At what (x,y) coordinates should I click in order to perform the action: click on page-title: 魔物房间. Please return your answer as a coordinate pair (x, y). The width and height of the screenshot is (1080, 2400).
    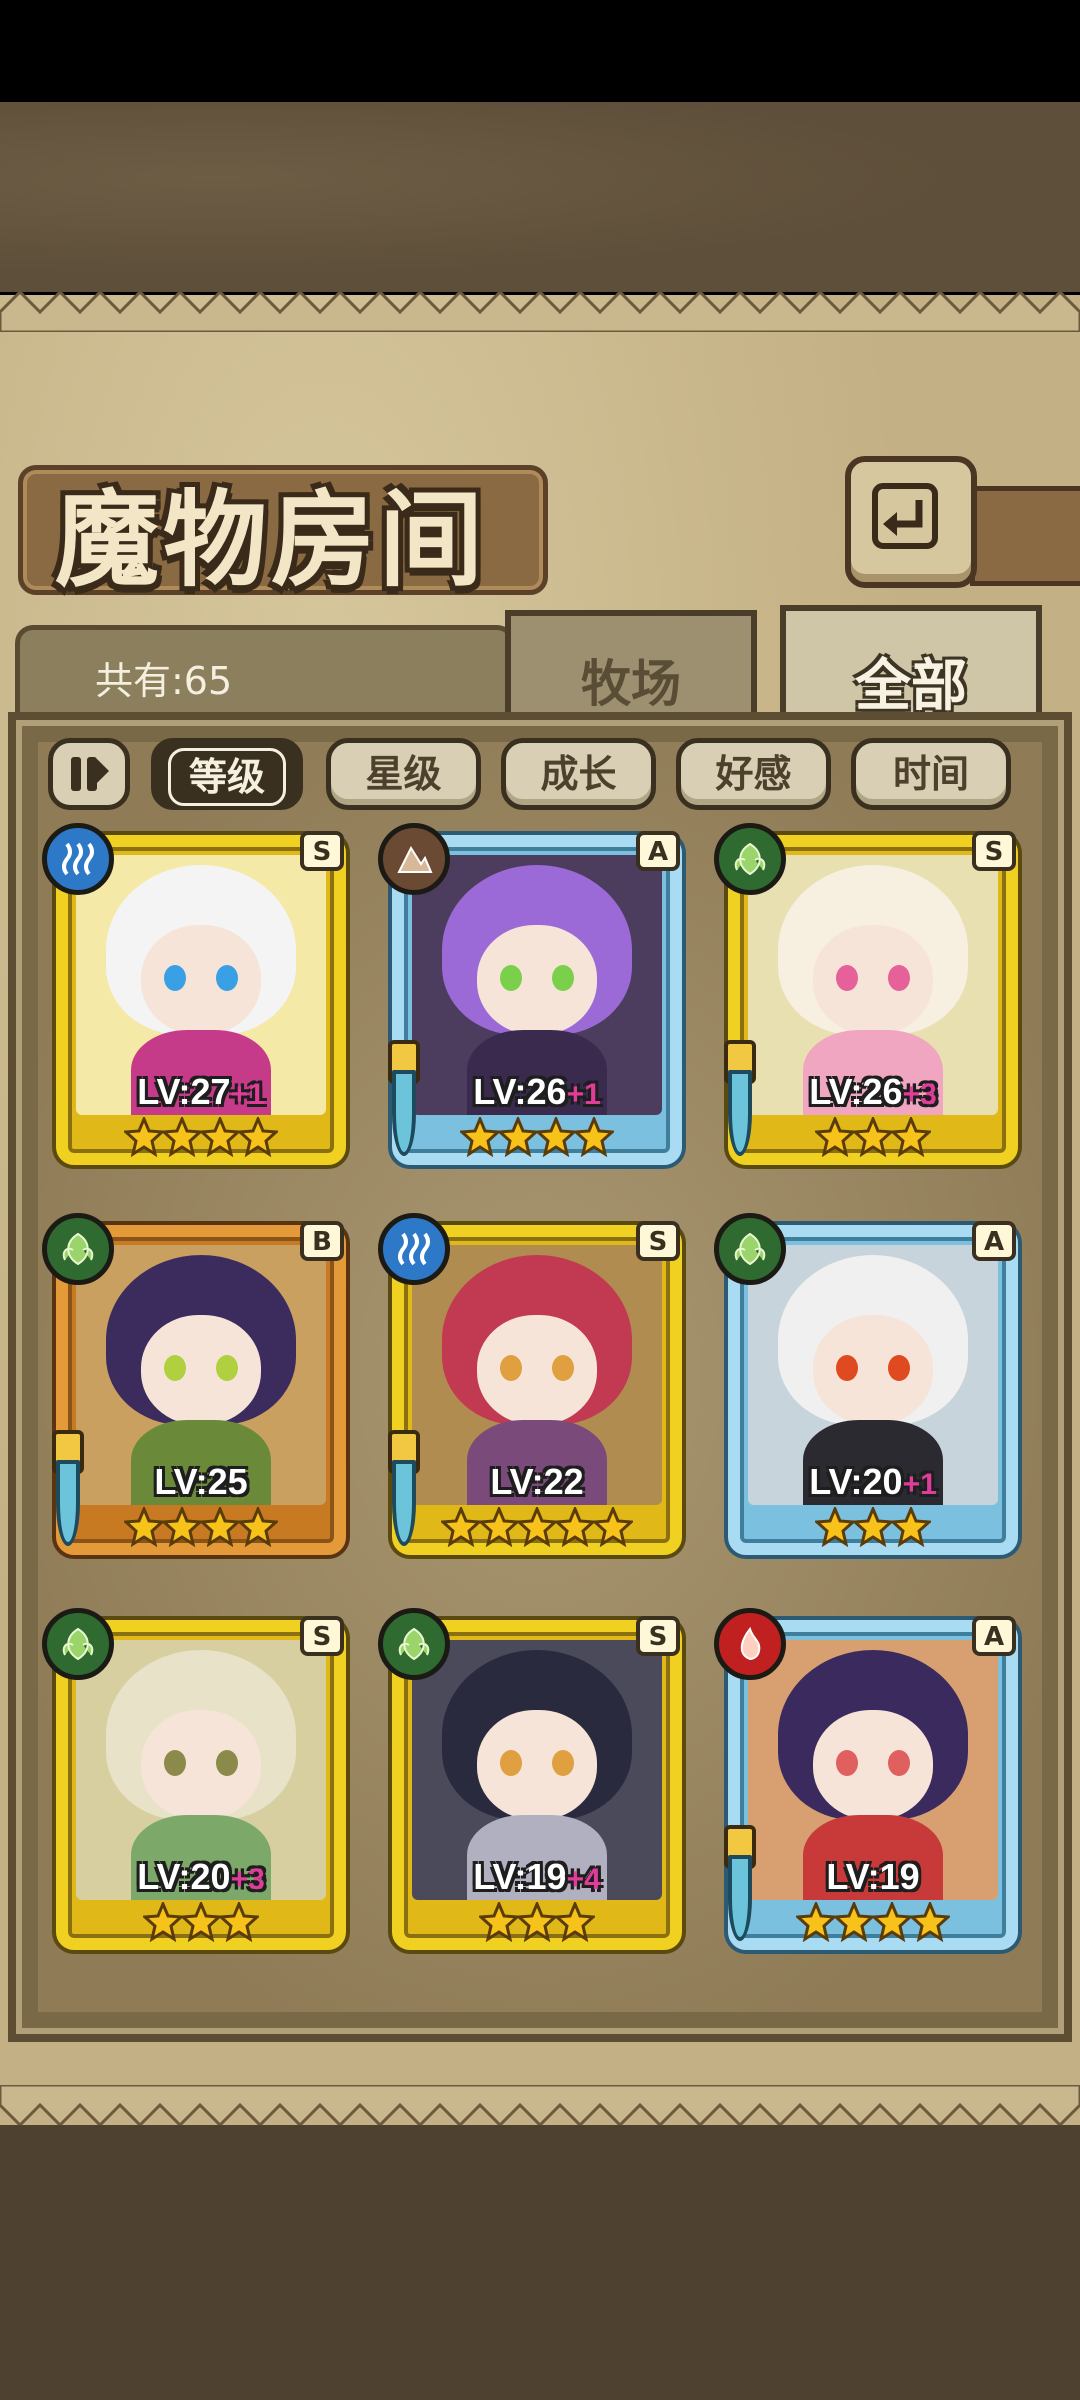
    Looking at the image, I should click on (271, 539).